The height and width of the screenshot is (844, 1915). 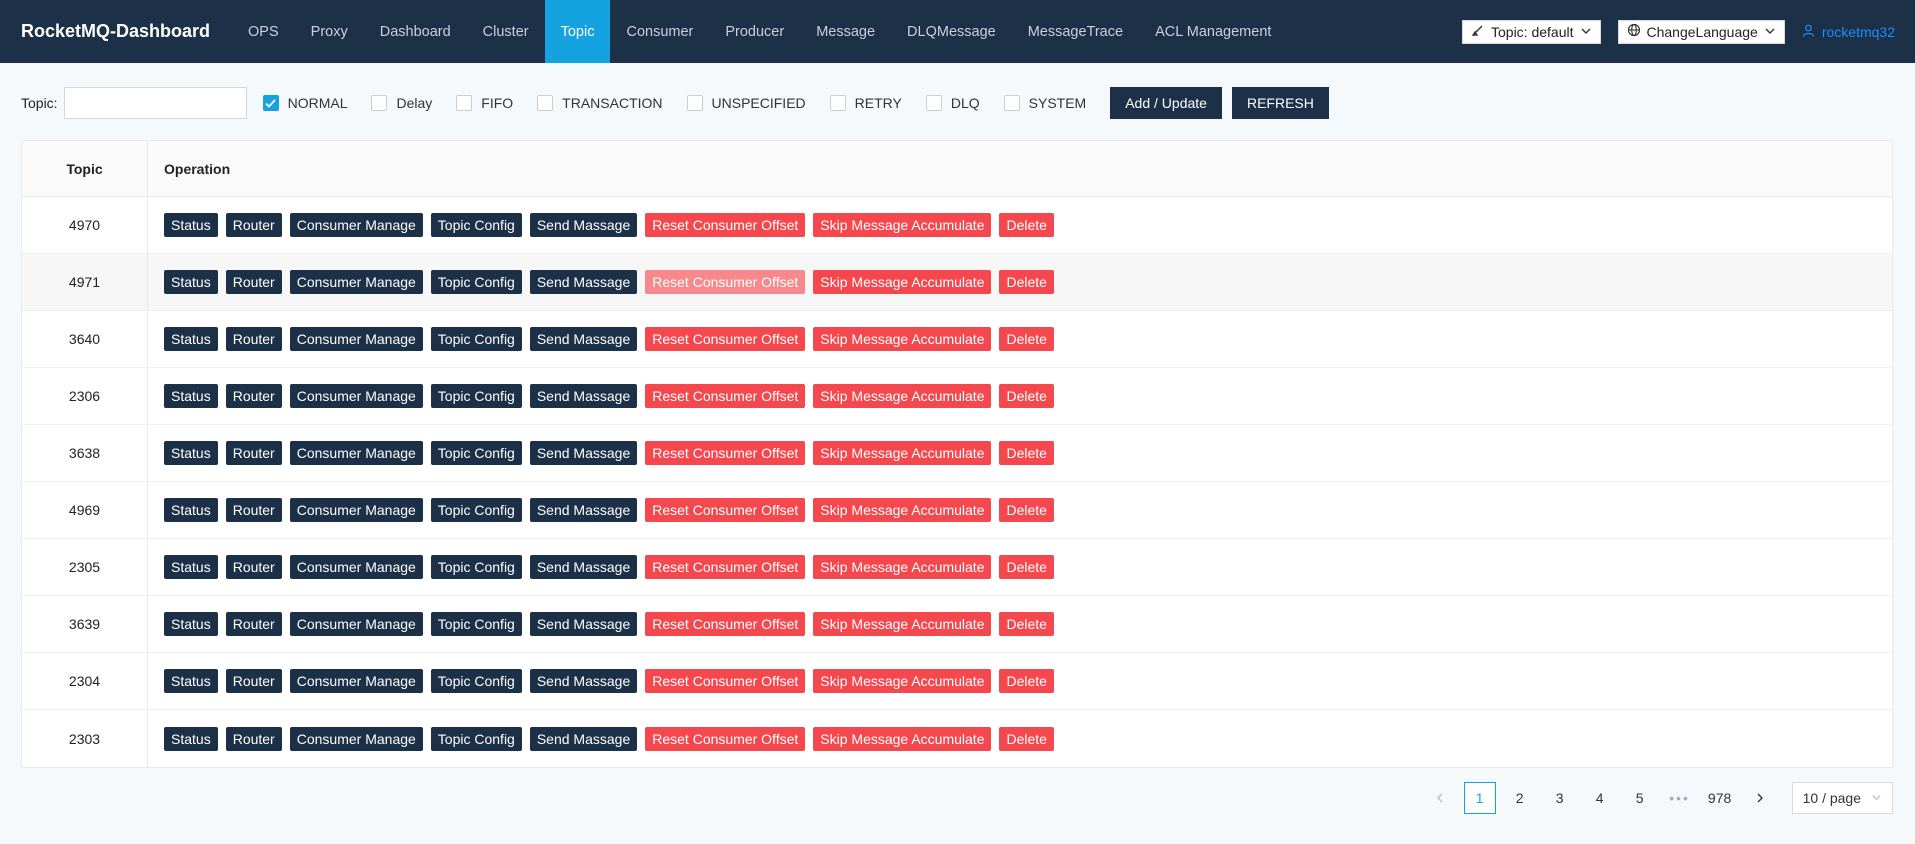 I want to click on page-3: 3, so click(x=1560, y=798).